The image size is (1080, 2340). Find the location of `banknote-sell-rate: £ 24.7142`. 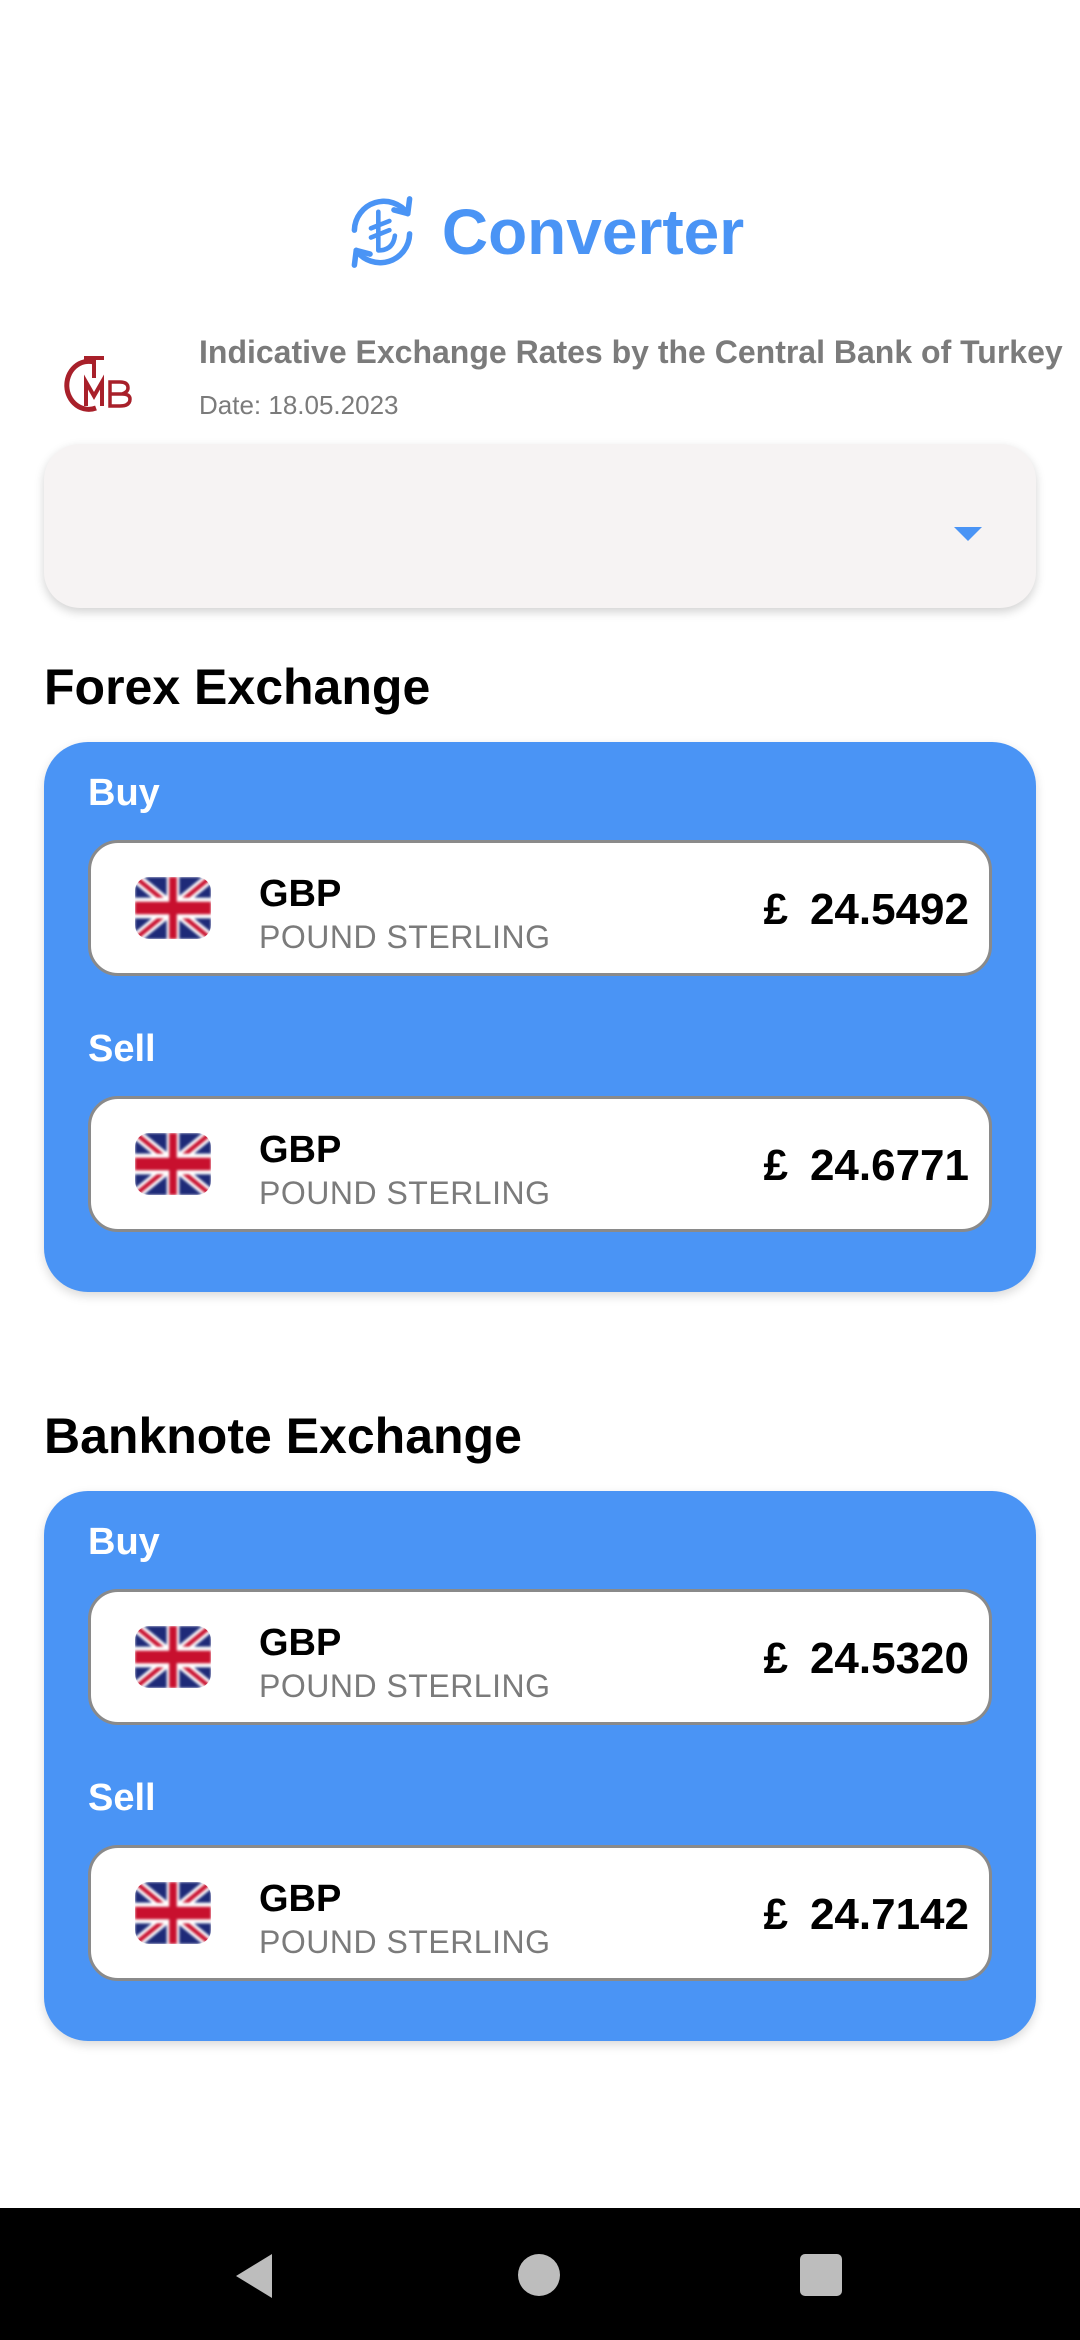

banknote-sell-rate: £ 24.7142 is located at coordinates (866, 1915).